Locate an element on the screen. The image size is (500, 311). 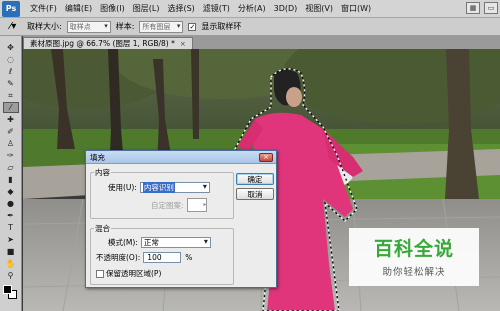
quick-select-icon: ✎ is located at coordinates (11, 83).